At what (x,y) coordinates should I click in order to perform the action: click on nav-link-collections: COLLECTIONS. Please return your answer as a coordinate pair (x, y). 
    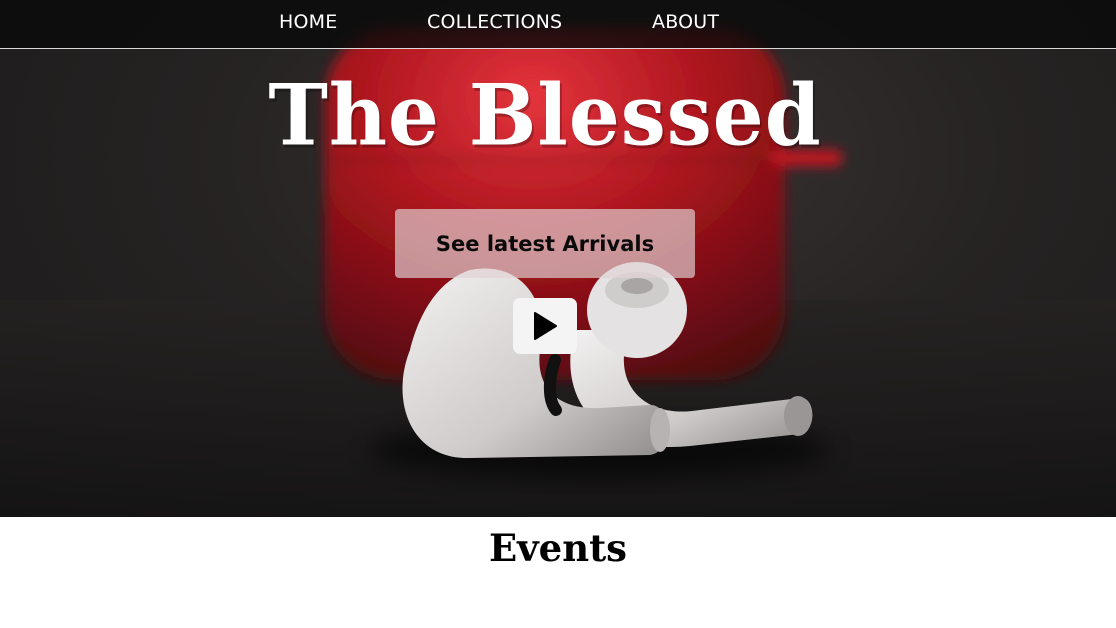
    Looking at the image, I should click on (494, 22).